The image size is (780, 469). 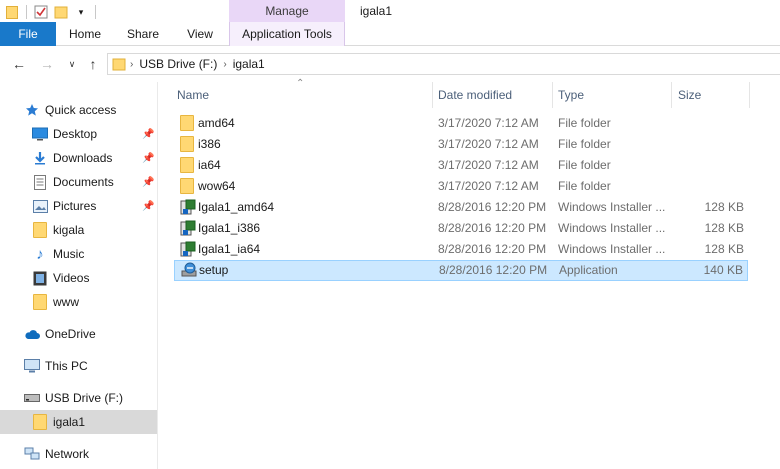 What do you see at coordinates (249, 64) in the screenshot?
I see `breadcrumb-igala1: igala1` at bounding box center [249, 64].